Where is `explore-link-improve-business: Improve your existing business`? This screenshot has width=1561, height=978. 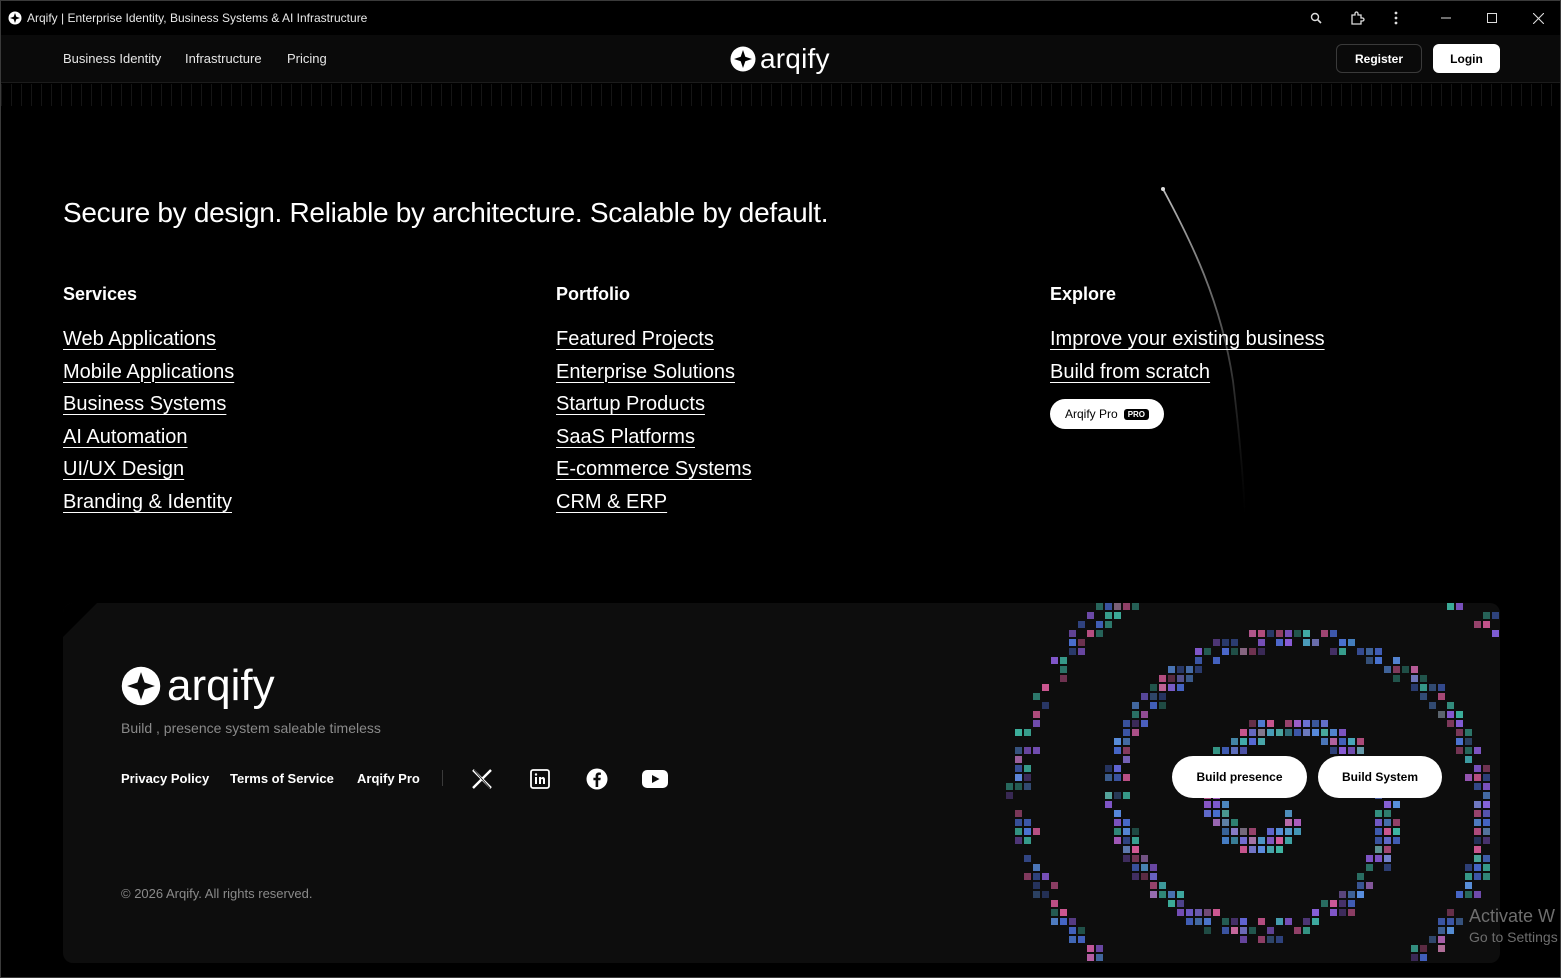 explore-link-improve-business: Improve your existing business is located at coordinates (1187, 339).